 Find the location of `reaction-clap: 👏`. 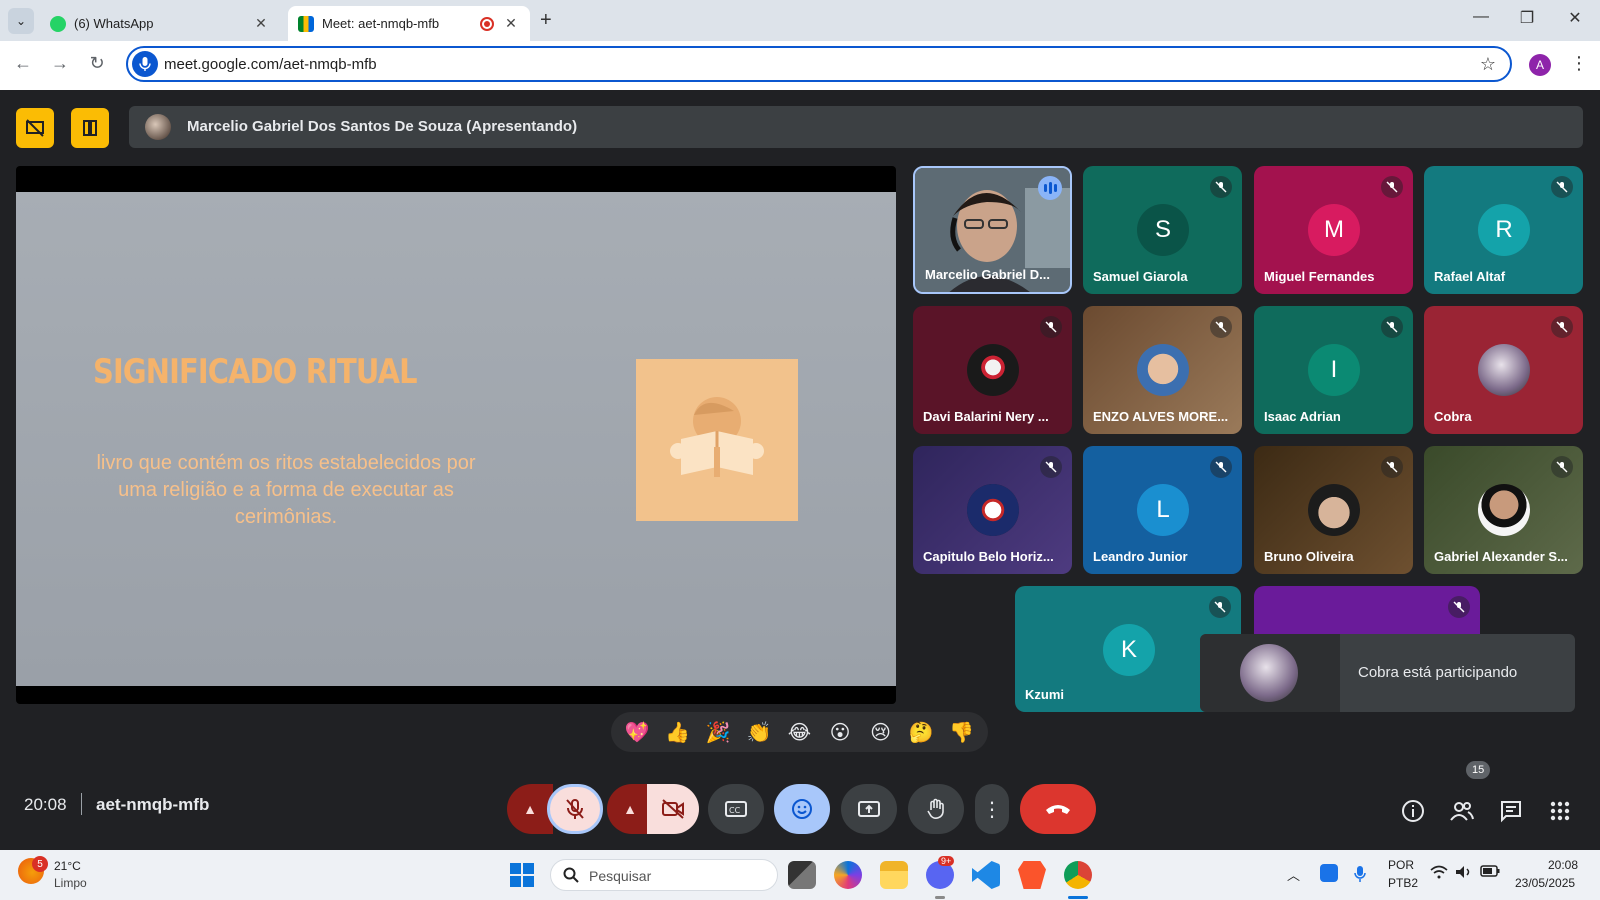

reaction-clap: 👏 is located at coordinates (759, 732).